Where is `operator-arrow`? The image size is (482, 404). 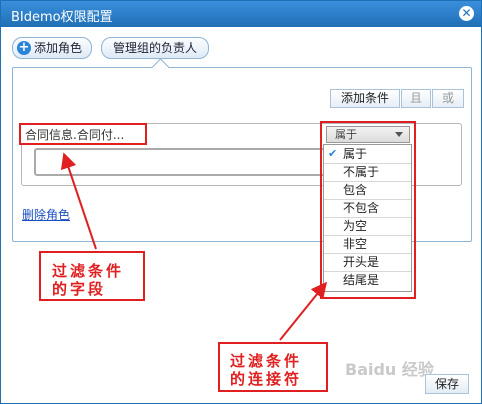
operator-arrow is located at coordinates (303, 311).